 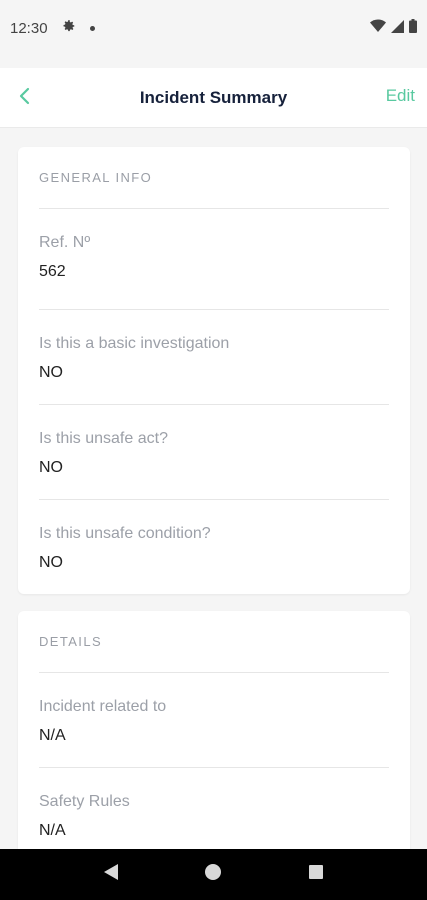 I want to click on home-circle-icon, so click(x=213, y=874).